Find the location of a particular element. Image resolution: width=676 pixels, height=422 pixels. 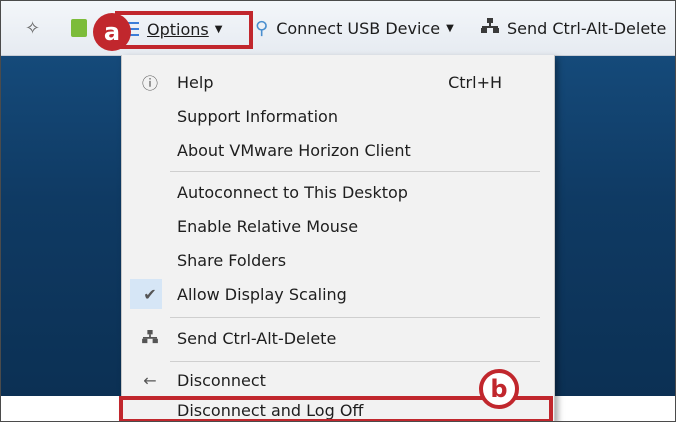

cad-label: Send Ctrl-Alt-Delete is located at coordinates (587, 28).